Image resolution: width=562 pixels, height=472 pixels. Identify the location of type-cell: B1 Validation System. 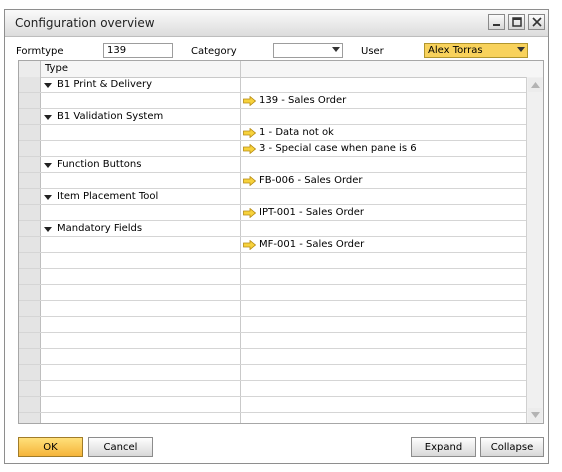
(141, 116).